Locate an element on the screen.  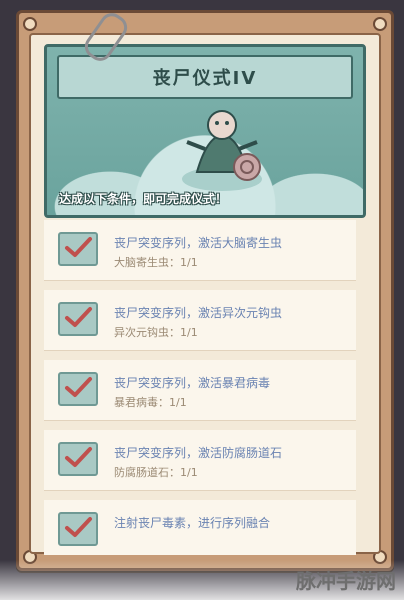
task-progress: 暴君病毒：1/1 is located at coordinates (150, 402).